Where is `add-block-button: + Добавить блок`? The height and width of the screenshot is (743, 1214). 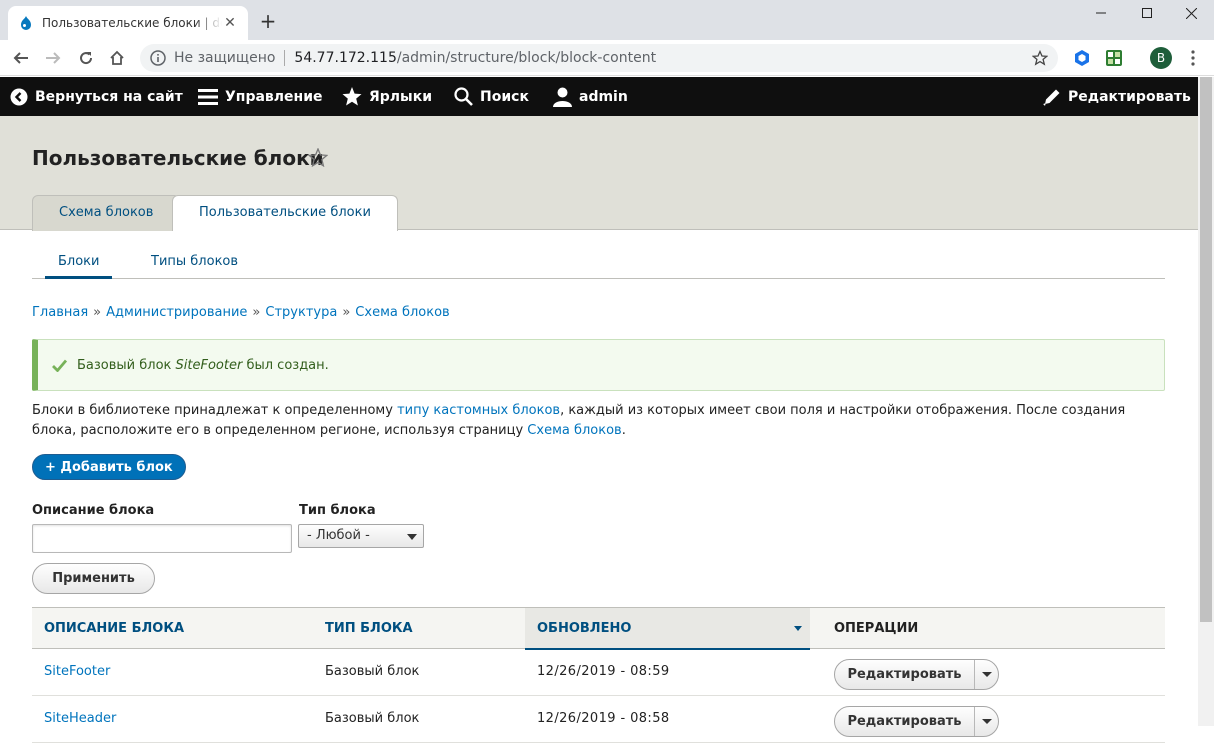
add-block-button: + Добавить блок is located at coordinates (109, 467).